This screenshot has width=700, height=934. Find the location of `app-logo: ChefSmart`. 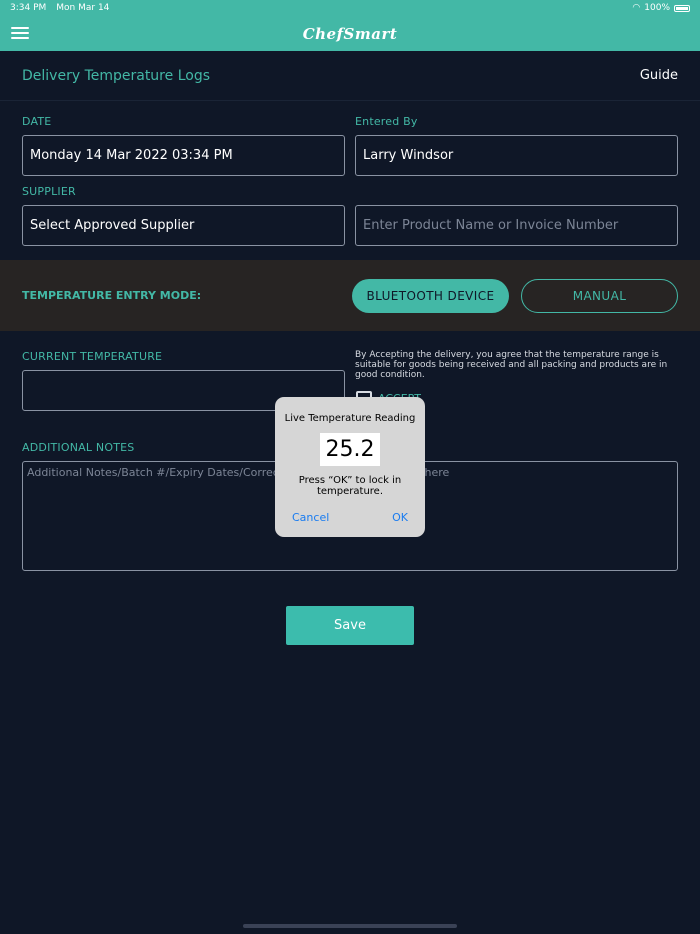

app-logo: ChefSmart is located at coordinates (350, 33).